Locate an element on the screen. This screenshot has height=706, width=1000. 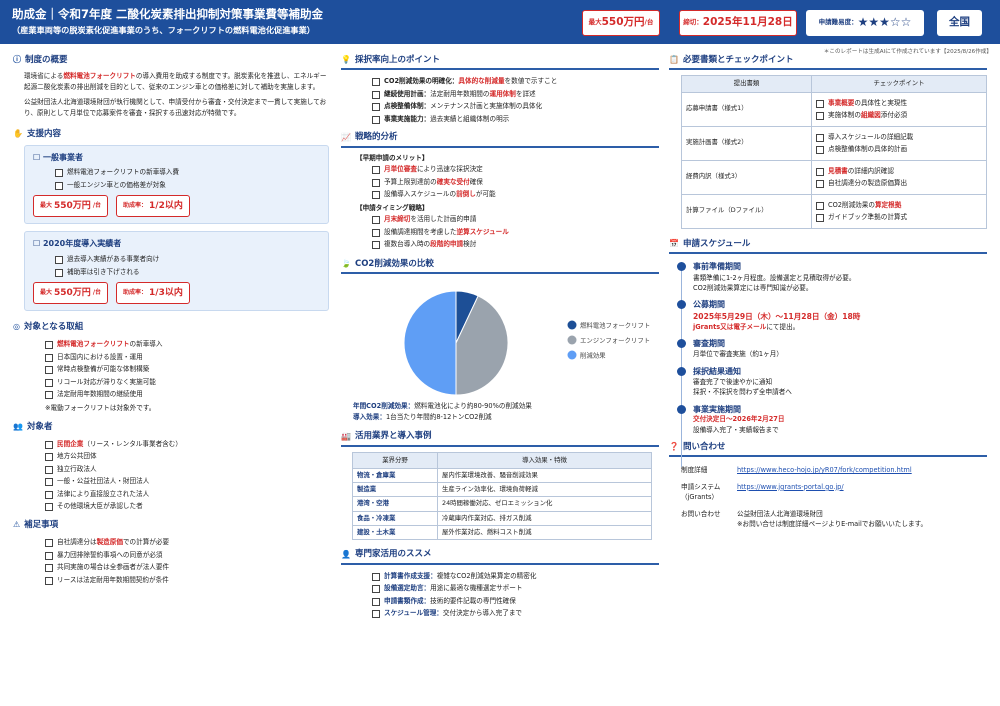
list-item: 民間企業（リース・レンタル事業者含む） is located at coordinates (187, 444).